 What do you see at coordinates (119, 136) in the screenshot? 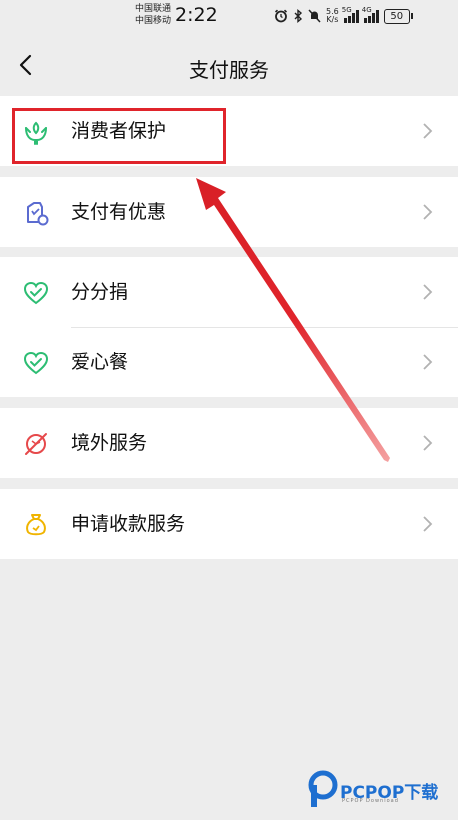
I see `annotation-highlight-box` at bounding box center [119, 136].